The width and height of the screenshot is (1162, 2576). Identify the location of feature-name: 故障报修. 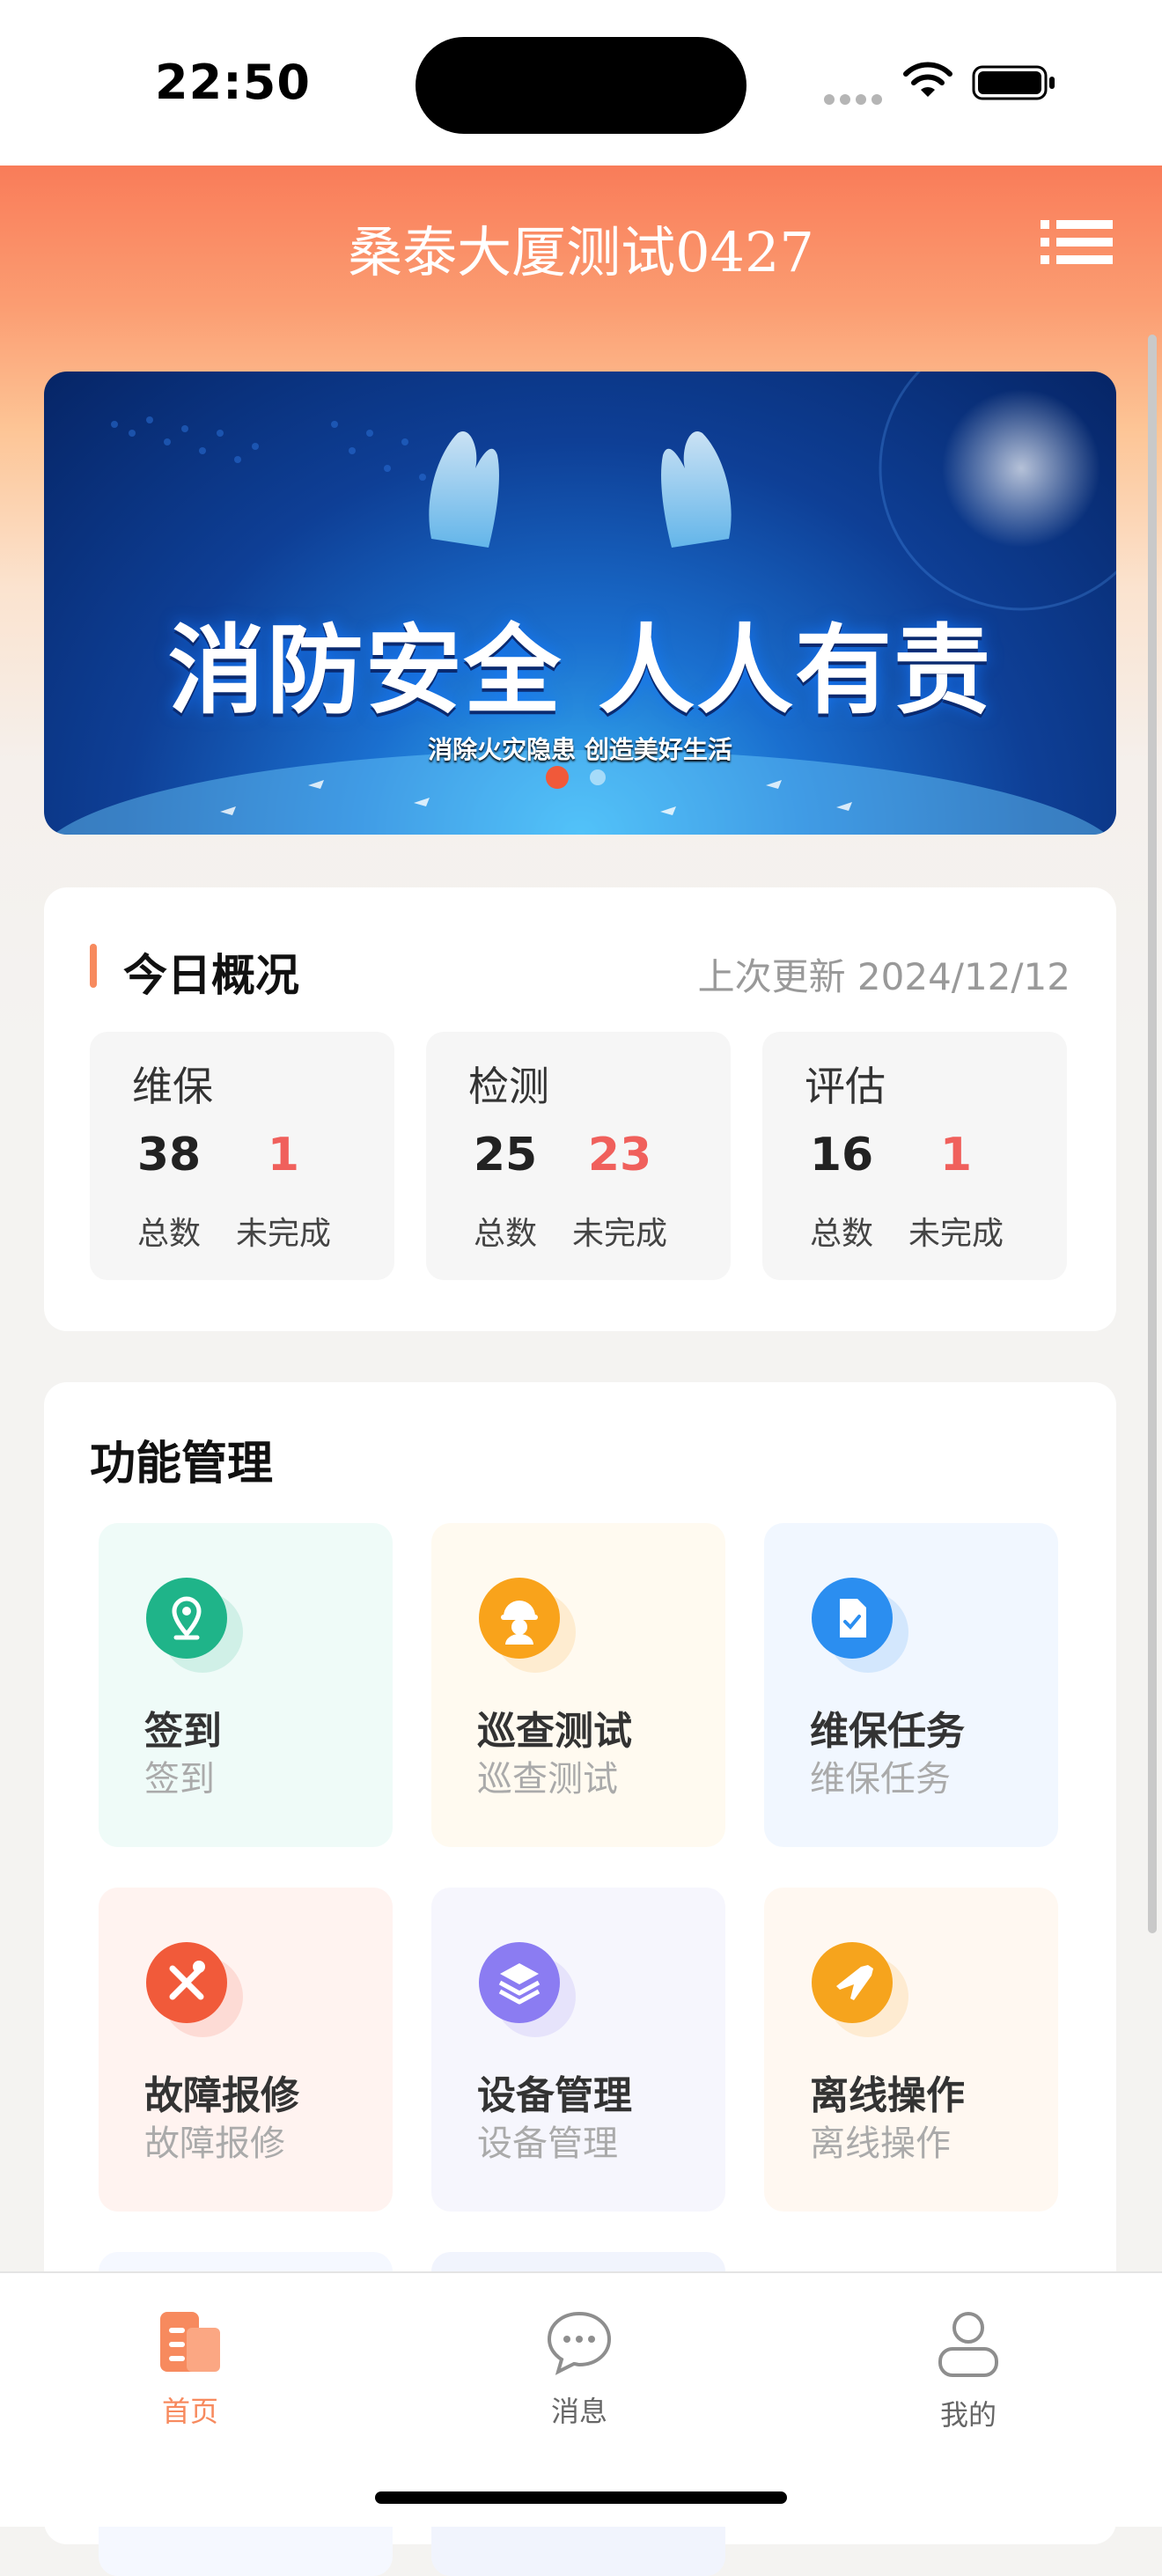
(221, 2095).